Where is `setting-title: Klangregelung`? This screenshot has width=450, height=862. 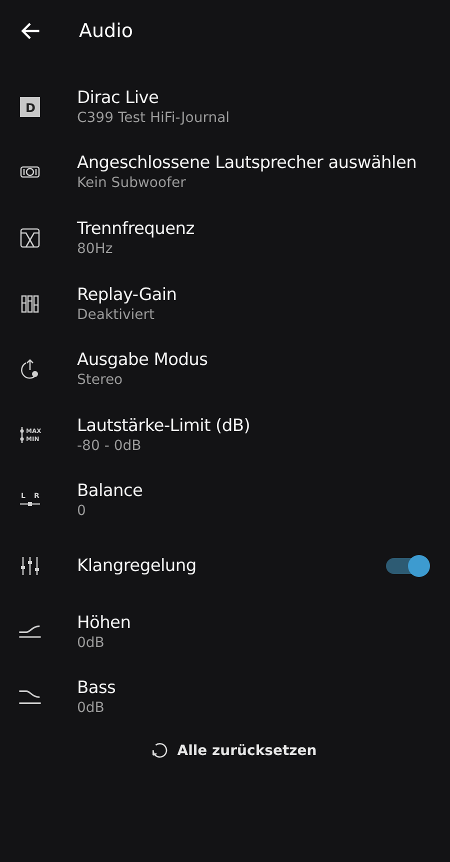
setting-title: Klangregelung is located at coordinates (231, 566).